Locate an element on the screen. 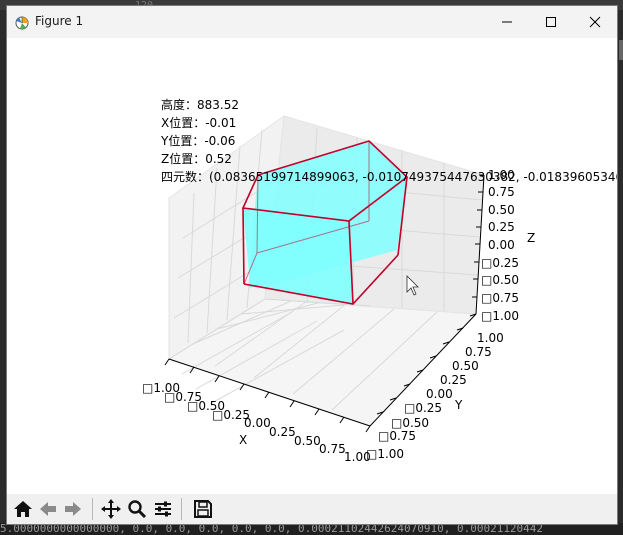 The height and width of the screenshot is (535, 623). z-tick-label: □1.00 is located at coordinates (500, 316).